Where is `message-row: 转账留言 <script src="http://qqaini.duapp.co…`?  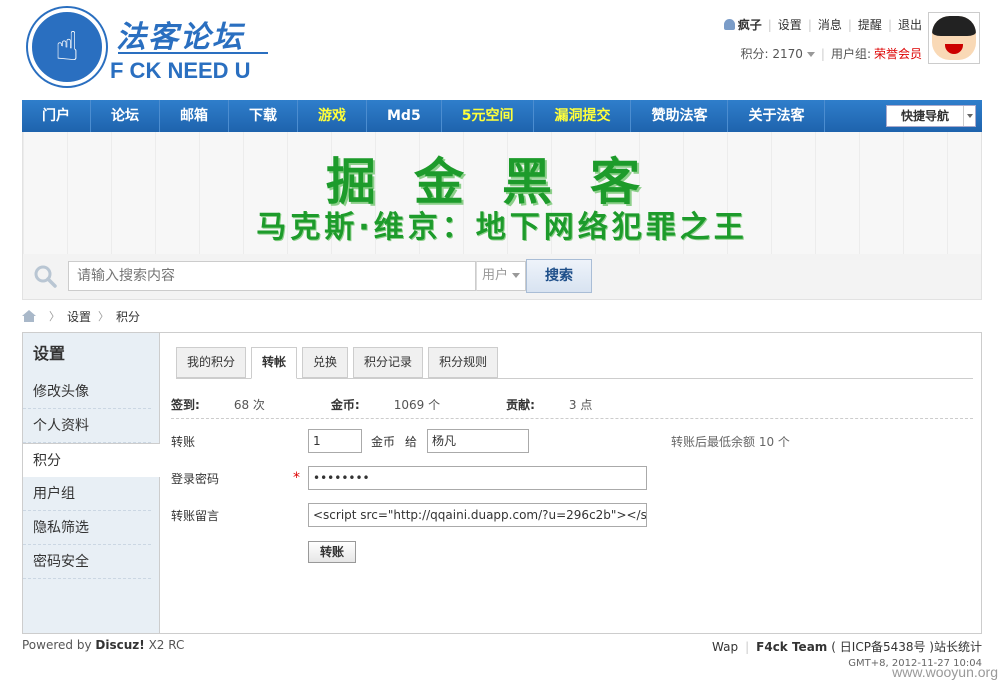 message-row: 转账留言 <script src="http://qqaini.duapp.co… is located at coordinates (572, 515).